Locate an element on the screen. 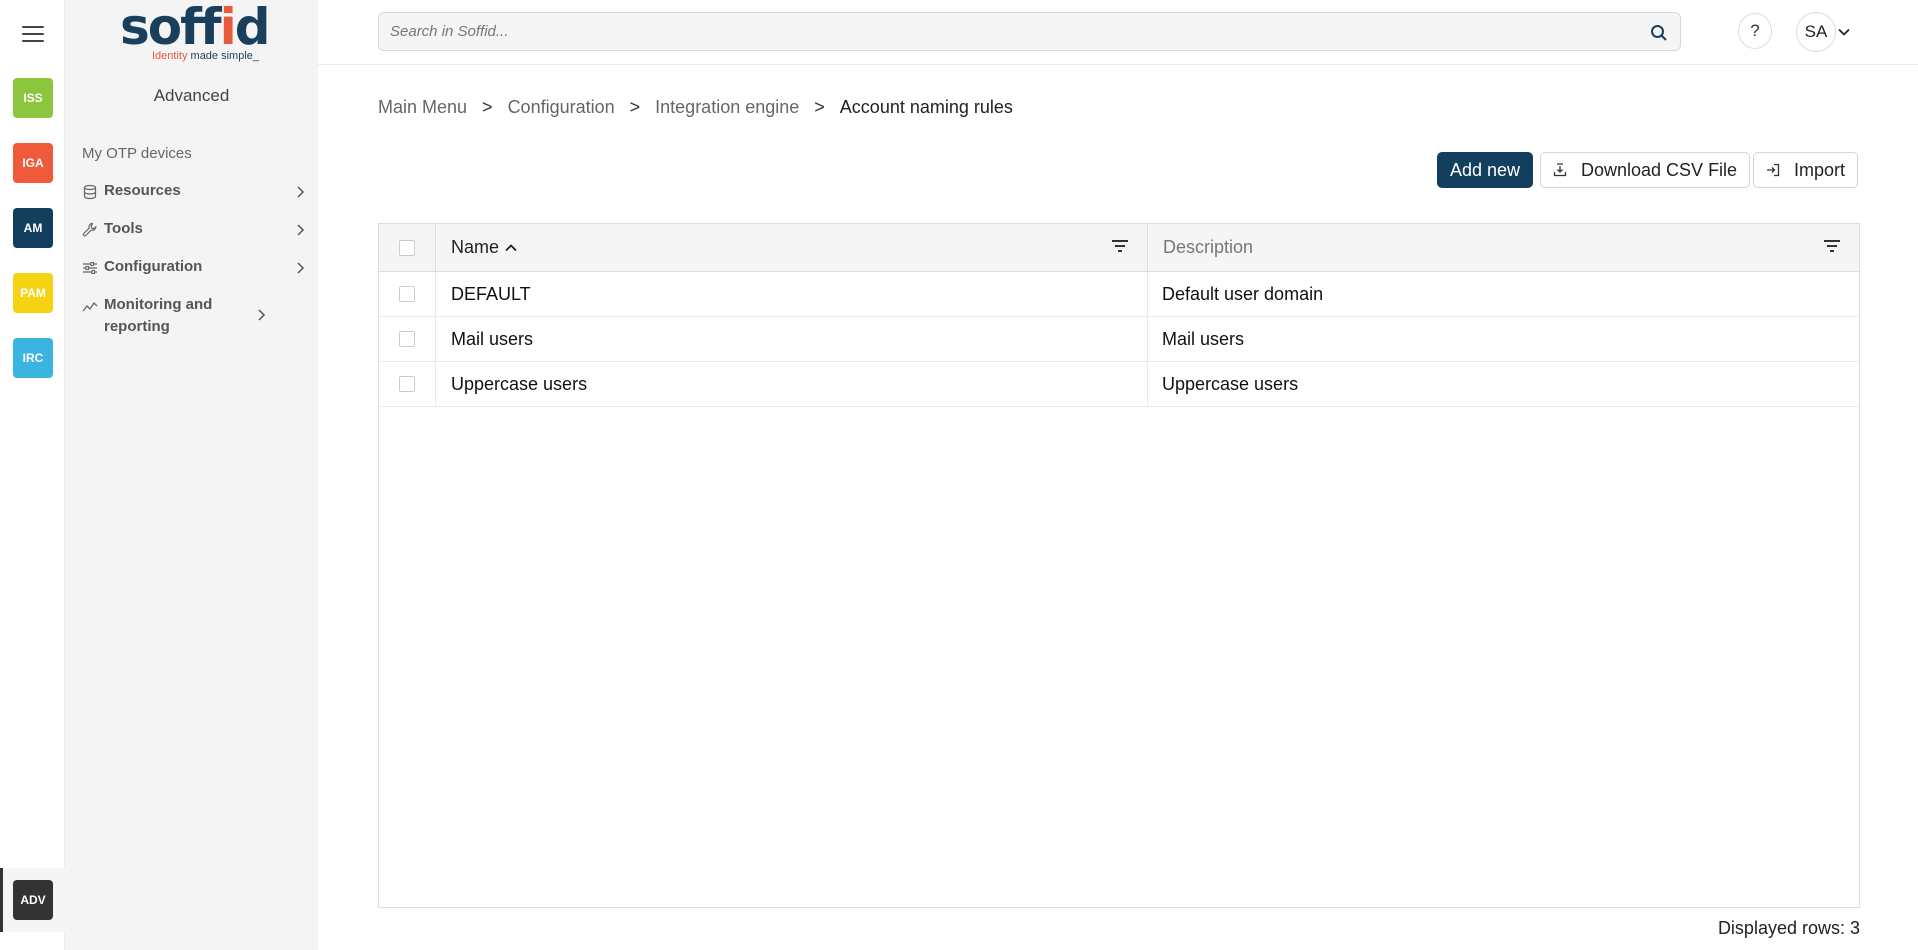 Image resolution: width=1918 pixels, height=950 pixels. sidebar-title: Advanced is located at coordinates (191, 95).